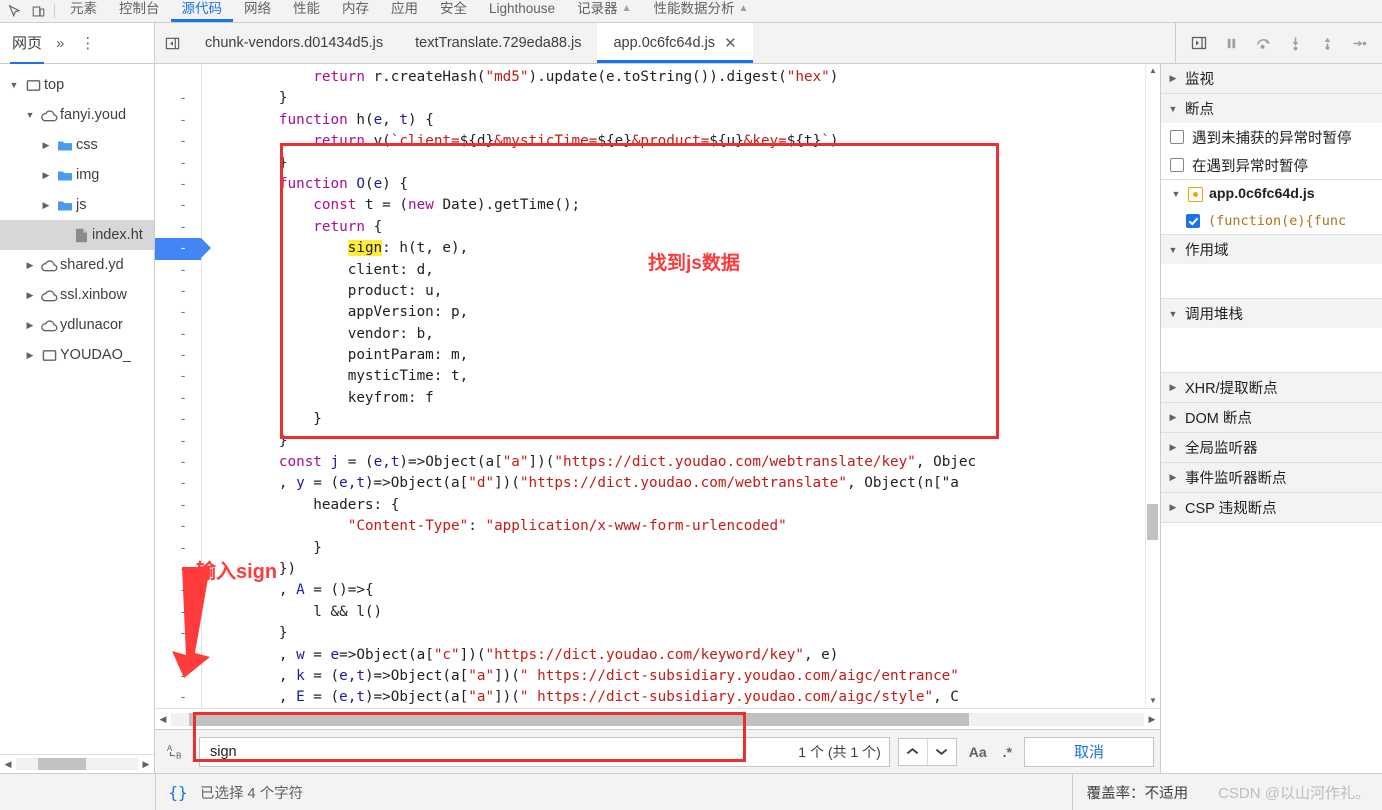  What do you see at coordinates (77, 355) in the screenshot?
I see `tree-item-youdao: ▶ YOUDAO_` at bounding box center [77, 355].